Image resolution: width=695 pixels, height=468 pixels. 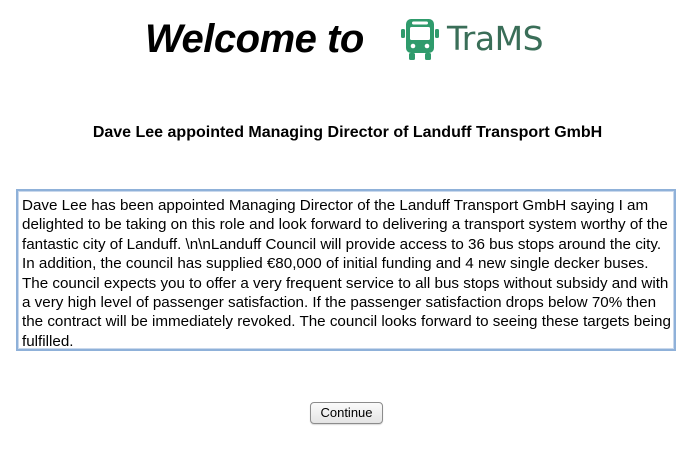 I want to click on logo-wordmark: TraMS, so click(x=495, y=38).